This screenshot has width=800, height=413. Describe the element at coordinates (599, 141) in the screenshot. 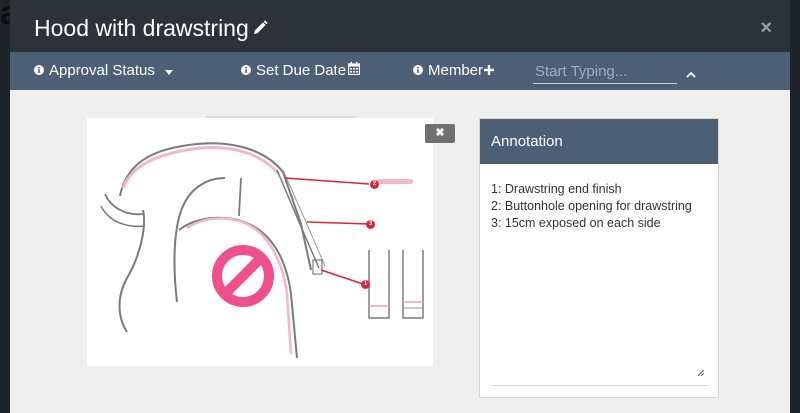

I see `annotation-header: Annotation` at that location.